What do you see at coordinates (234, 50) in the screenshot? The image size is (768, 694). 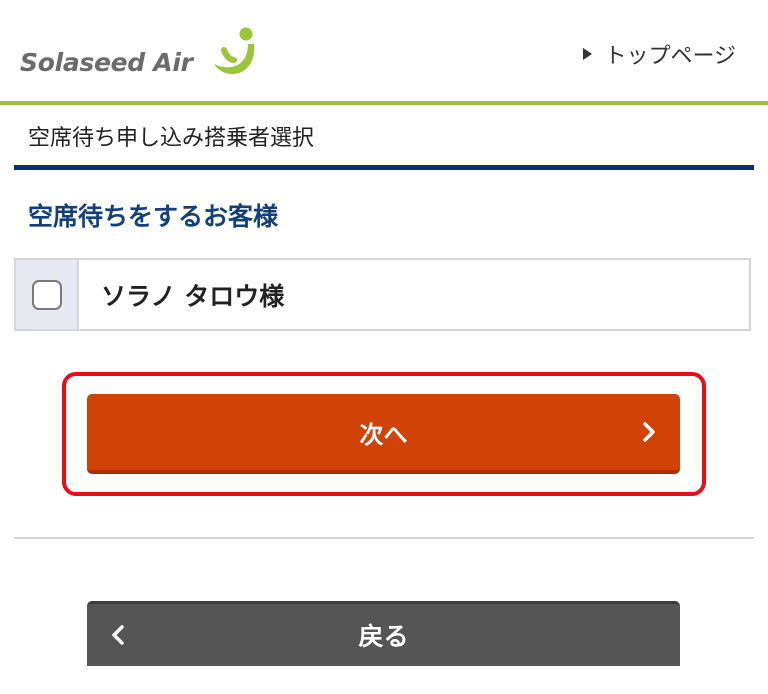 I see `solaseed-logo-mark-icon` at bounding box center [234, 50].